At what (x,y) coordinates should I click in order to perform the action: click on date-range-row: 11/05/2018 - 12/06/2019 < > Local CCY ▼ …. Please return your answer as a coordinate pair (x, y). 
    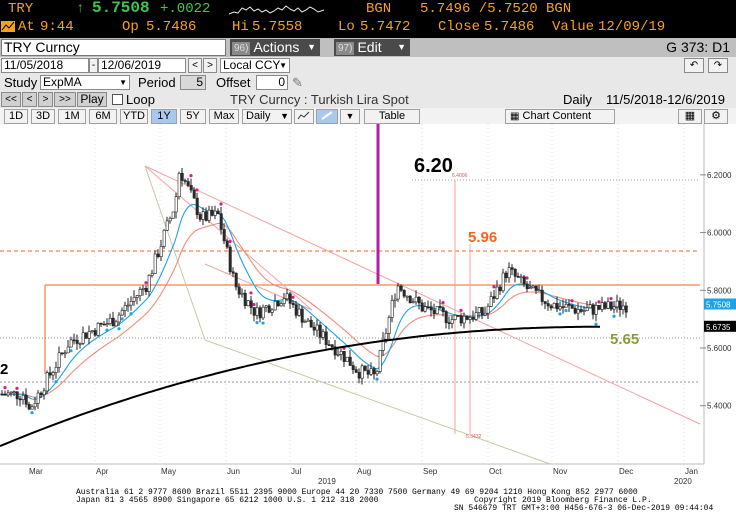
    Looking at the image, I should click on (368, 65).